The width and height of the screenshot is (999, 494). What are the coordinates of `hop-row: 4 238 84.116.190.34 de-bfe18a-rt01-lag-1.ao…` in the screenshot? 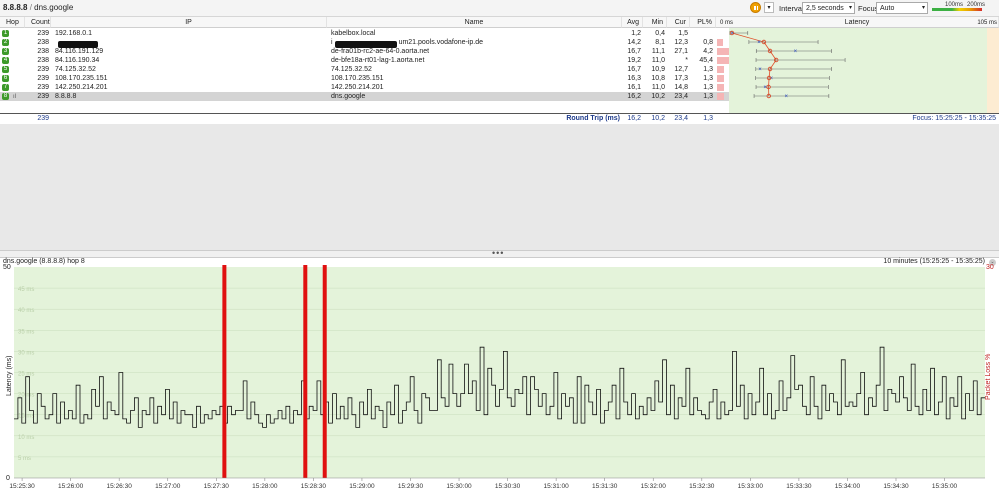 It's located at (364, 60).